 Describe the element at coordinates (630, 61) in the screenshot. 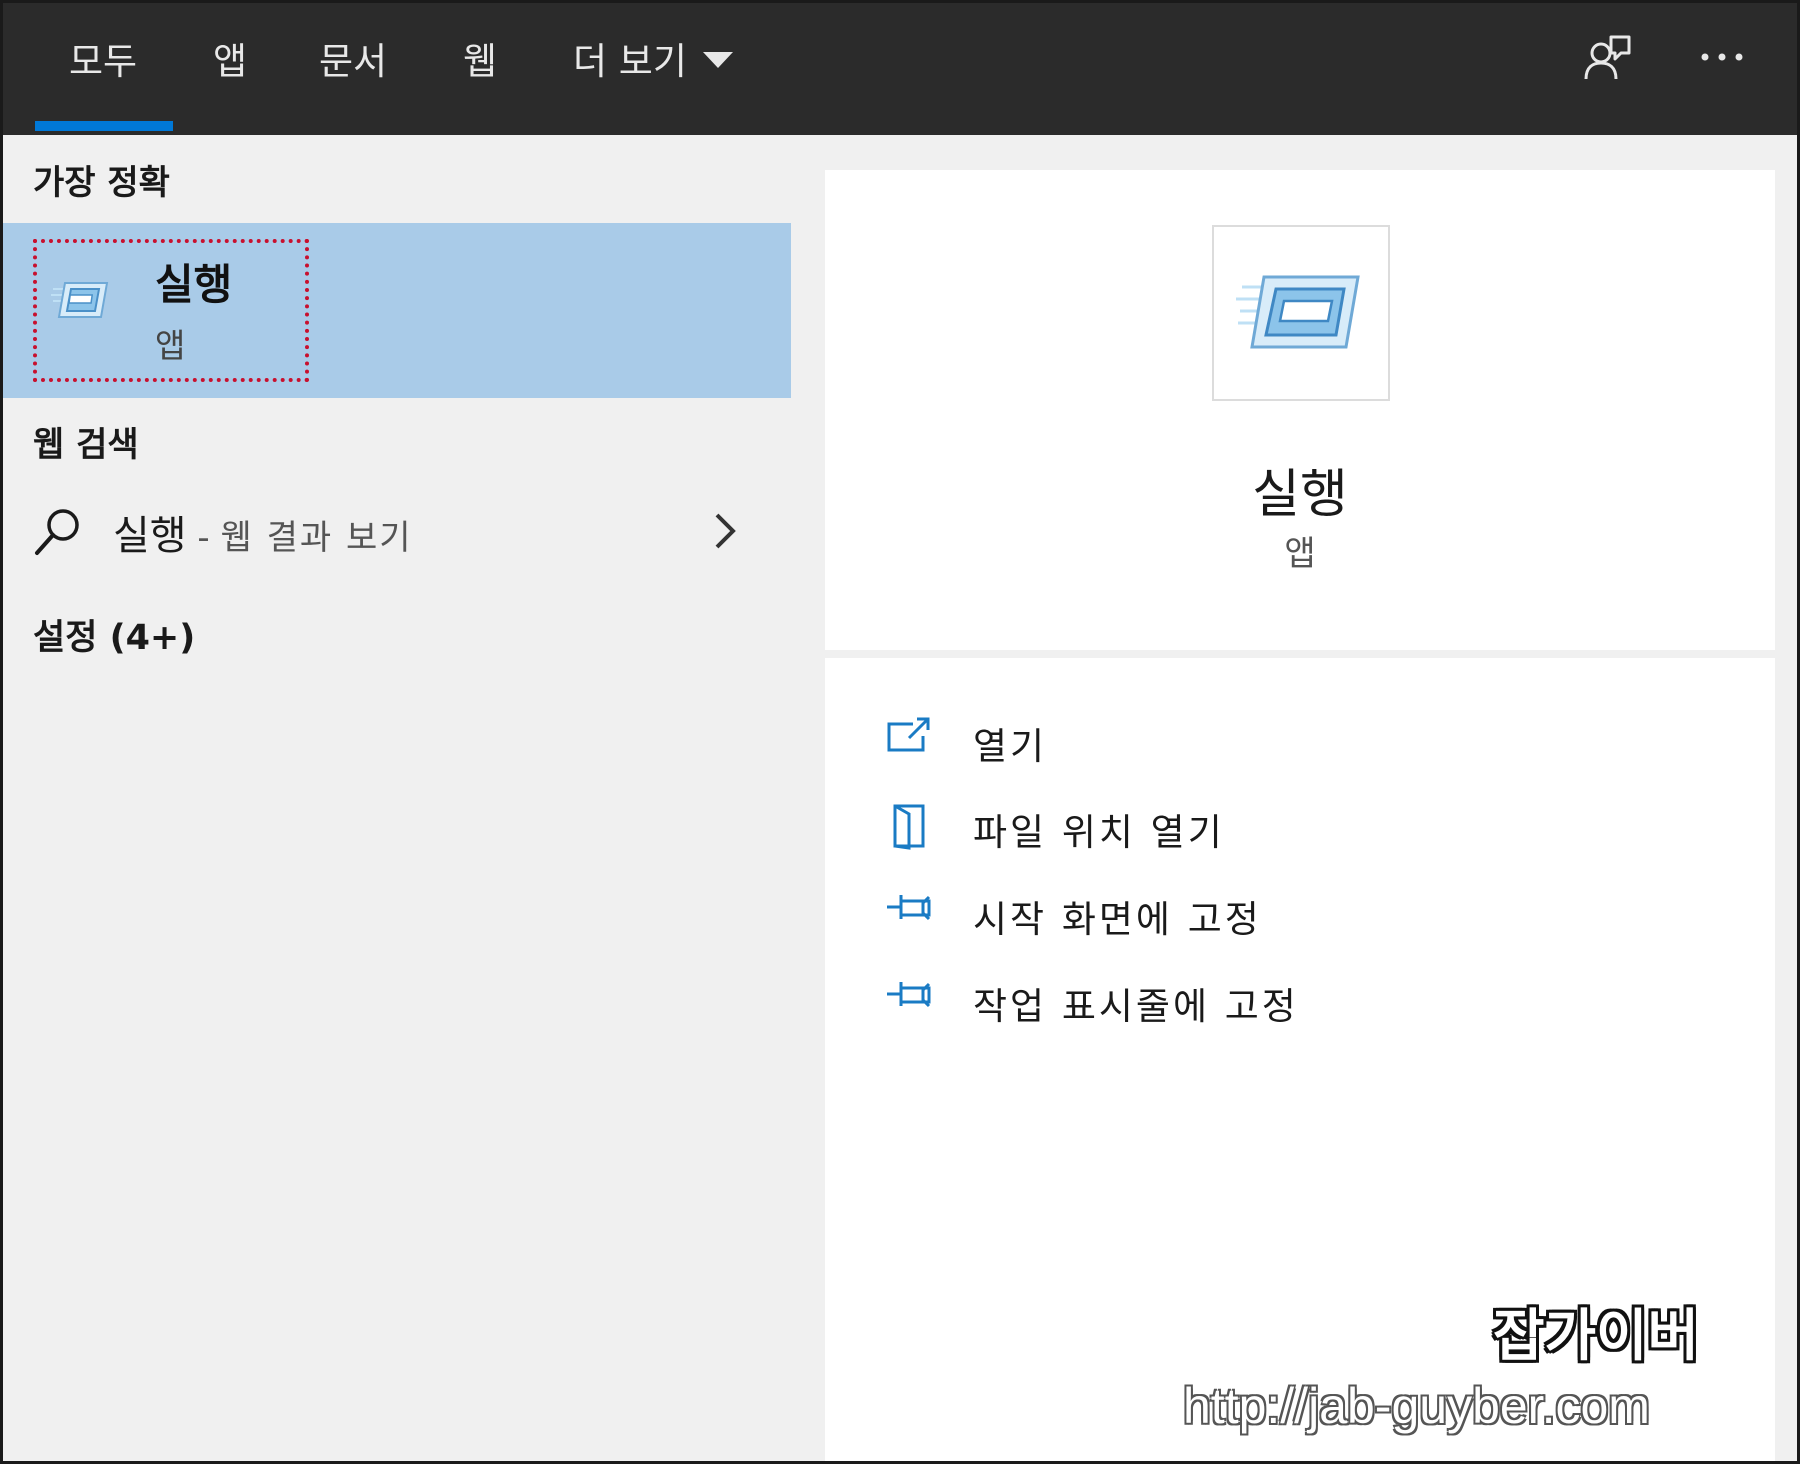

I see `tab-more-label: 더 보기` at that location.